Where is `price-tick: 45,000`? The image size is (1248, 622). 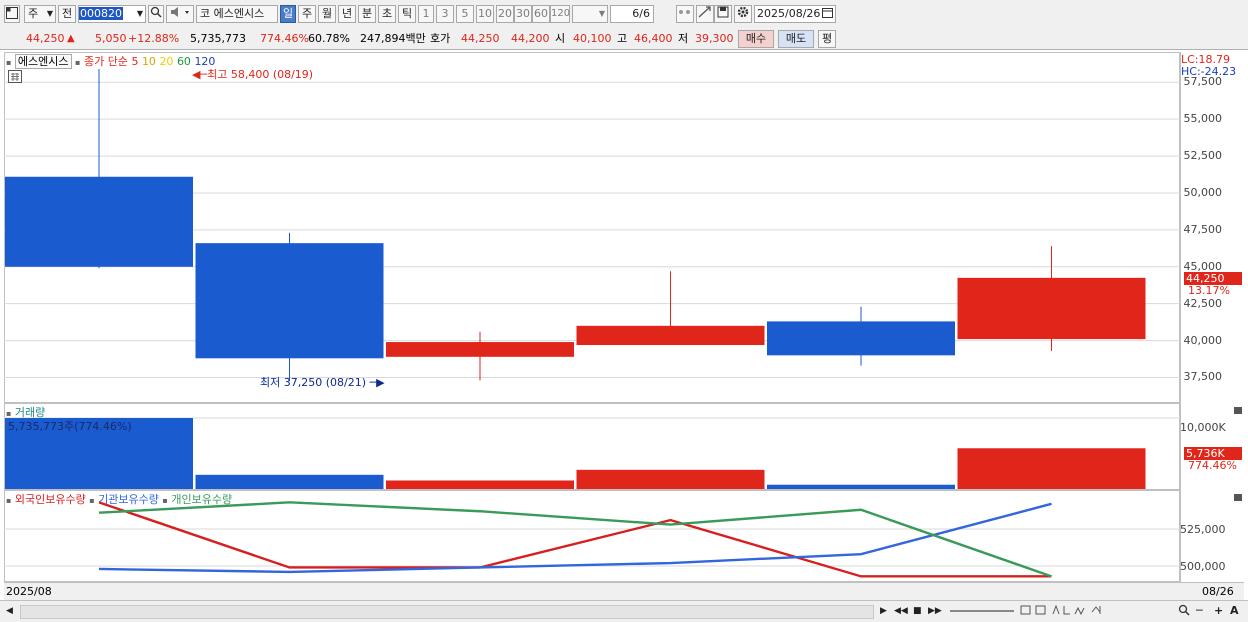 price-tick: 45,000 is located at coordinates (1203, 266).